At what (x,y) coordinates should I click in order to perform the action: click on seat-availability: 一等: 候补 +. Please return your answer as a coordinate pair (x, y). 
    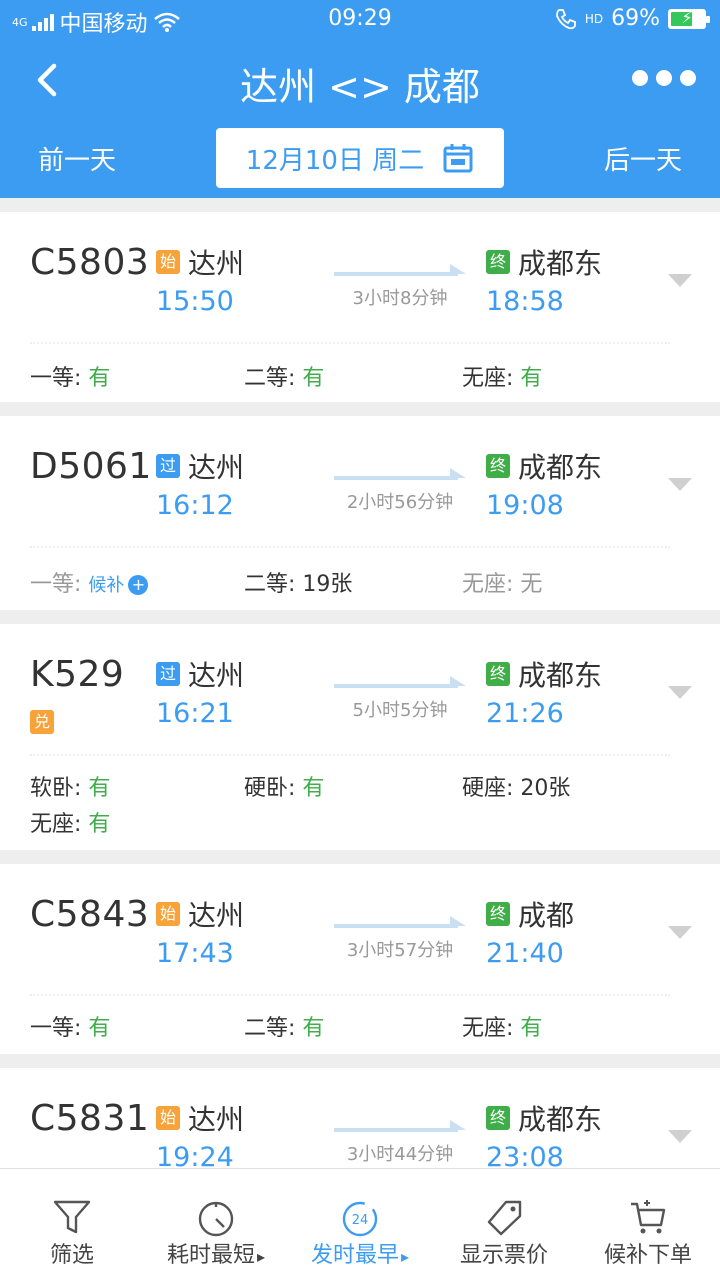
    Looking at the image, I should click on (89, 582).